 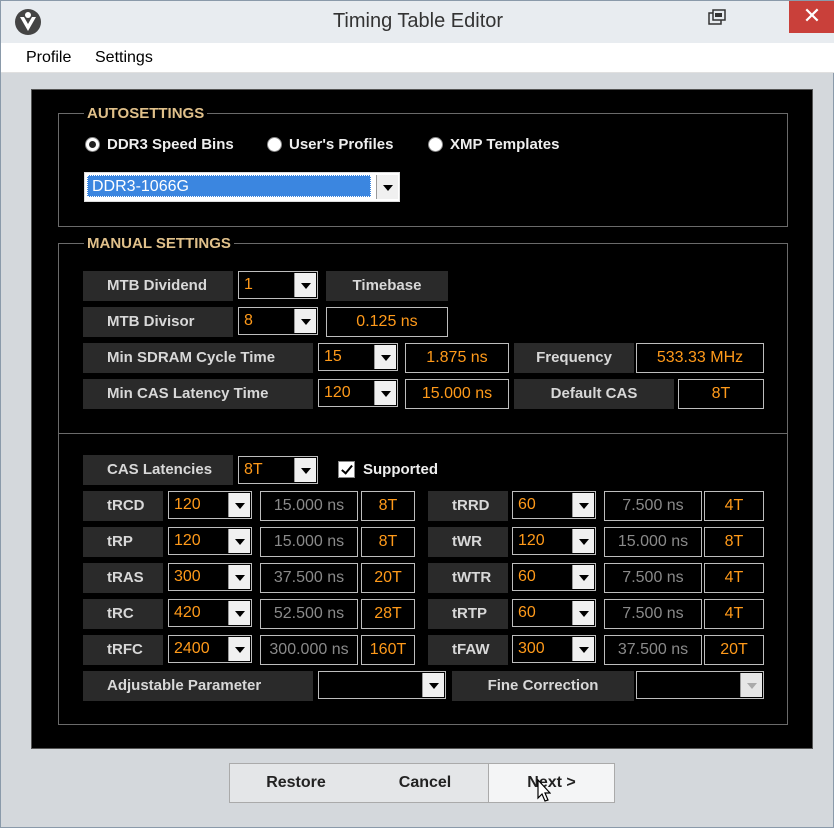 I want to click on timing-value: 2400, so click(x=192, y=648).